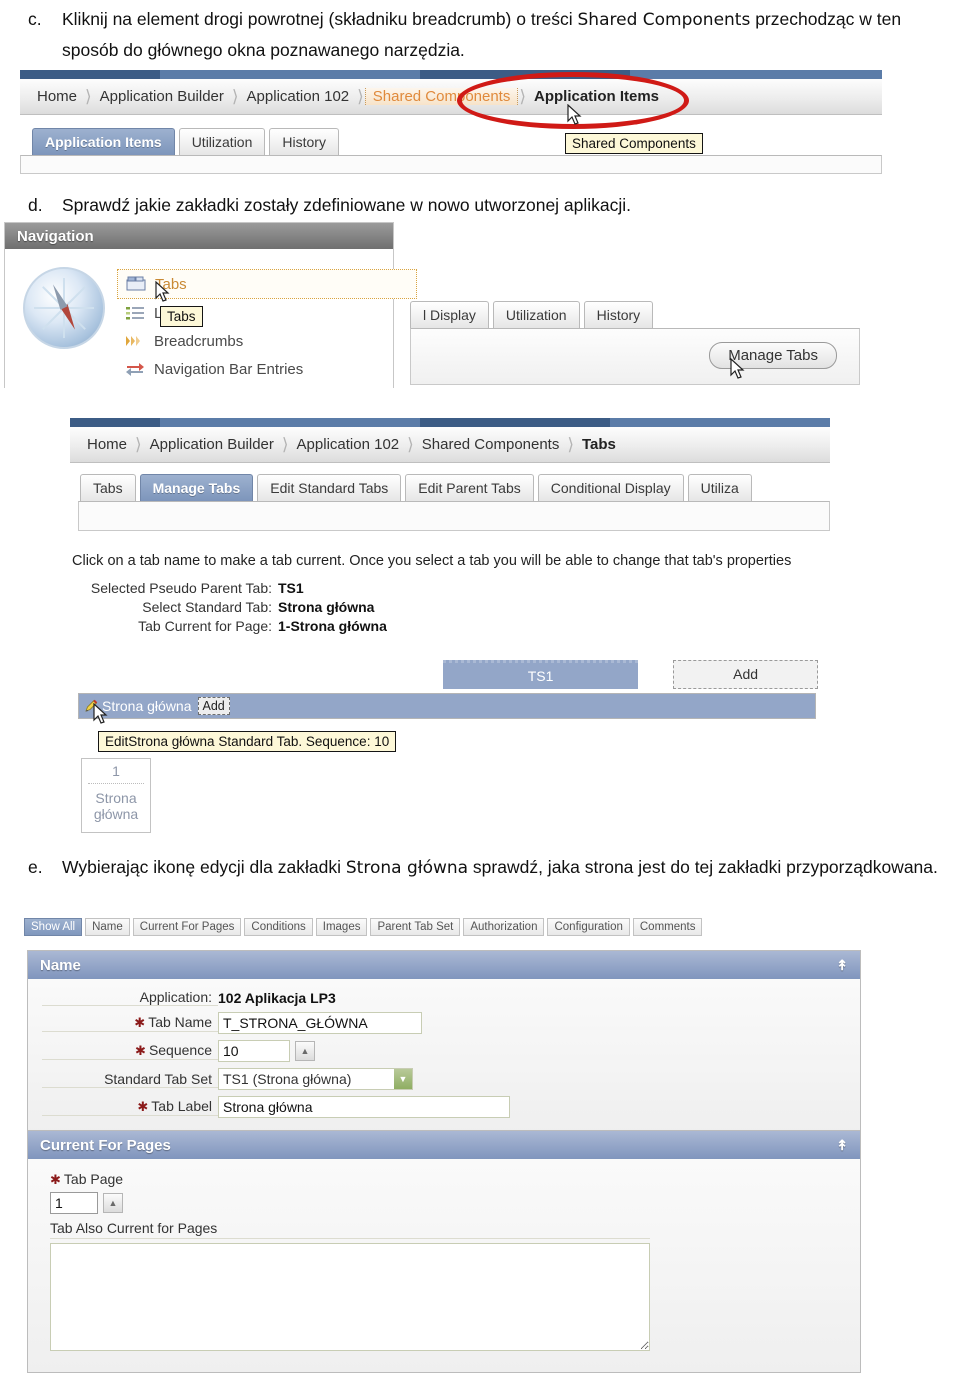 Image resolution: width=960 pixels, height=1373 pixels. I want to click on tab-board: TS1 Add Strona główna Add, so click(448, 689).